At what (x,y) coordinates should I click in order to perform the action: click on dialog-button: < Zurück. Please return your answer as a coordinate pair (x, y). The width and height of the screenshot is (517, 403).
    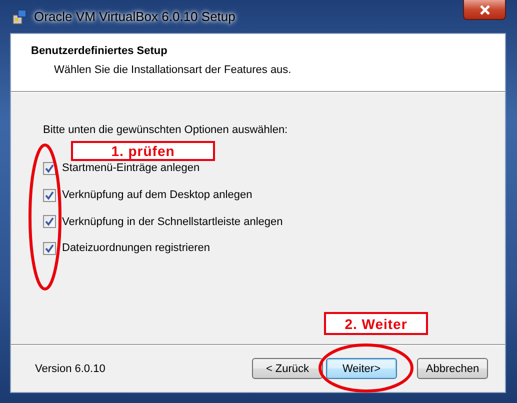
    Looking at the image, I should click on (287, 368).